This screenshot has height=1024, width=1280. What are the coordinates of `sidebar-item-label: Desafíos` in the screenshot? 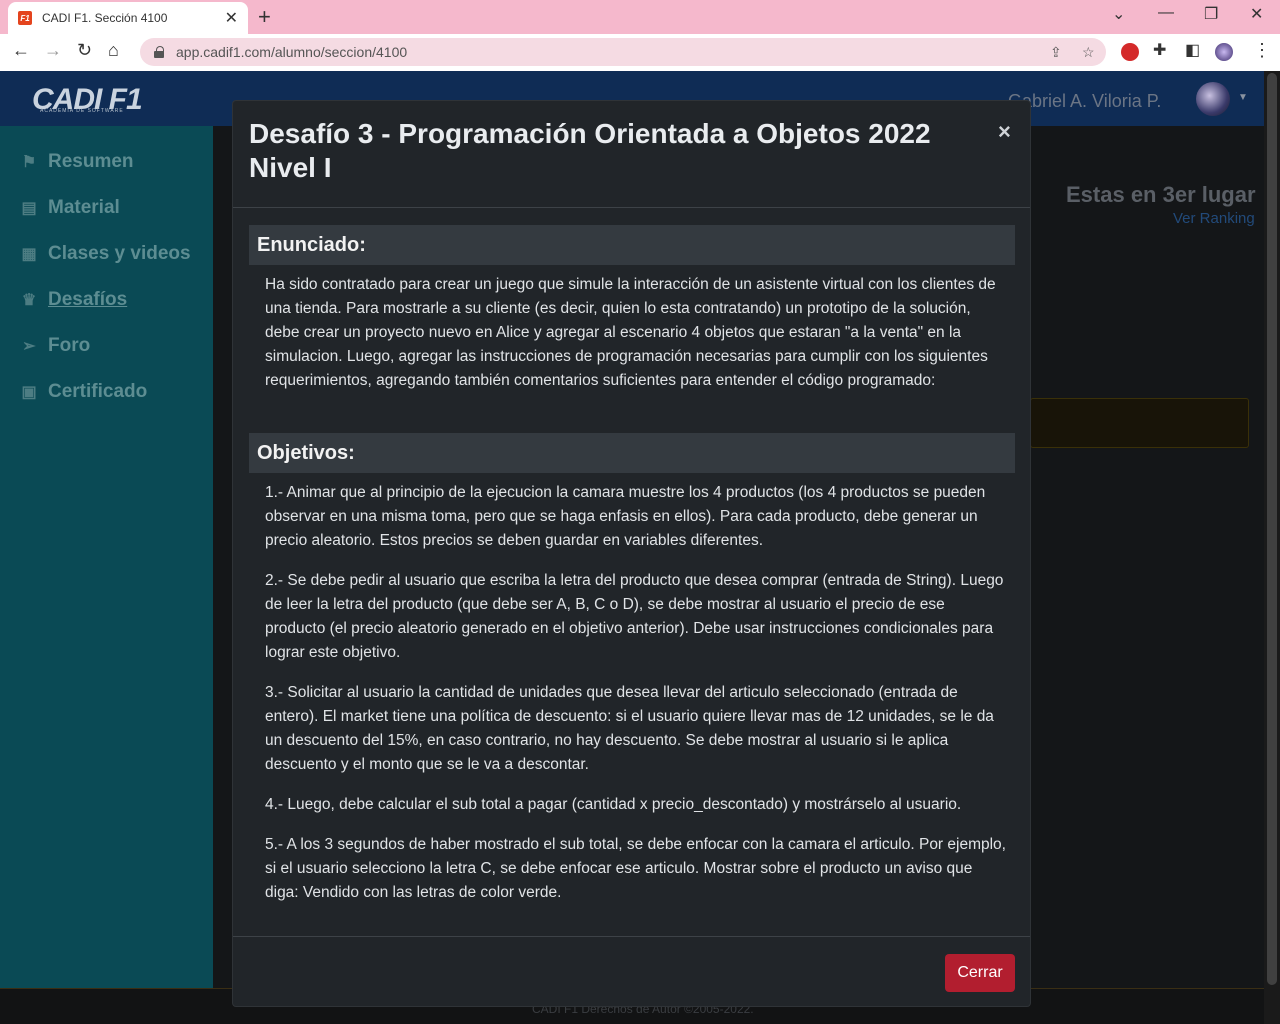 It's located at (88, 299).